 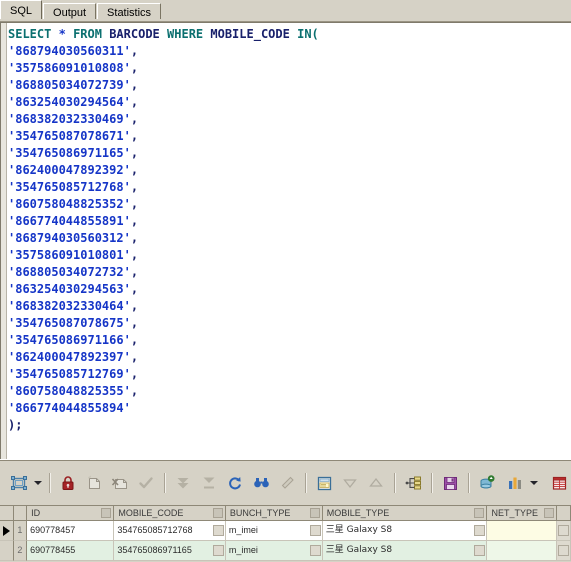 I want to click on apply-changes-icon, so click(x=146, y=483).